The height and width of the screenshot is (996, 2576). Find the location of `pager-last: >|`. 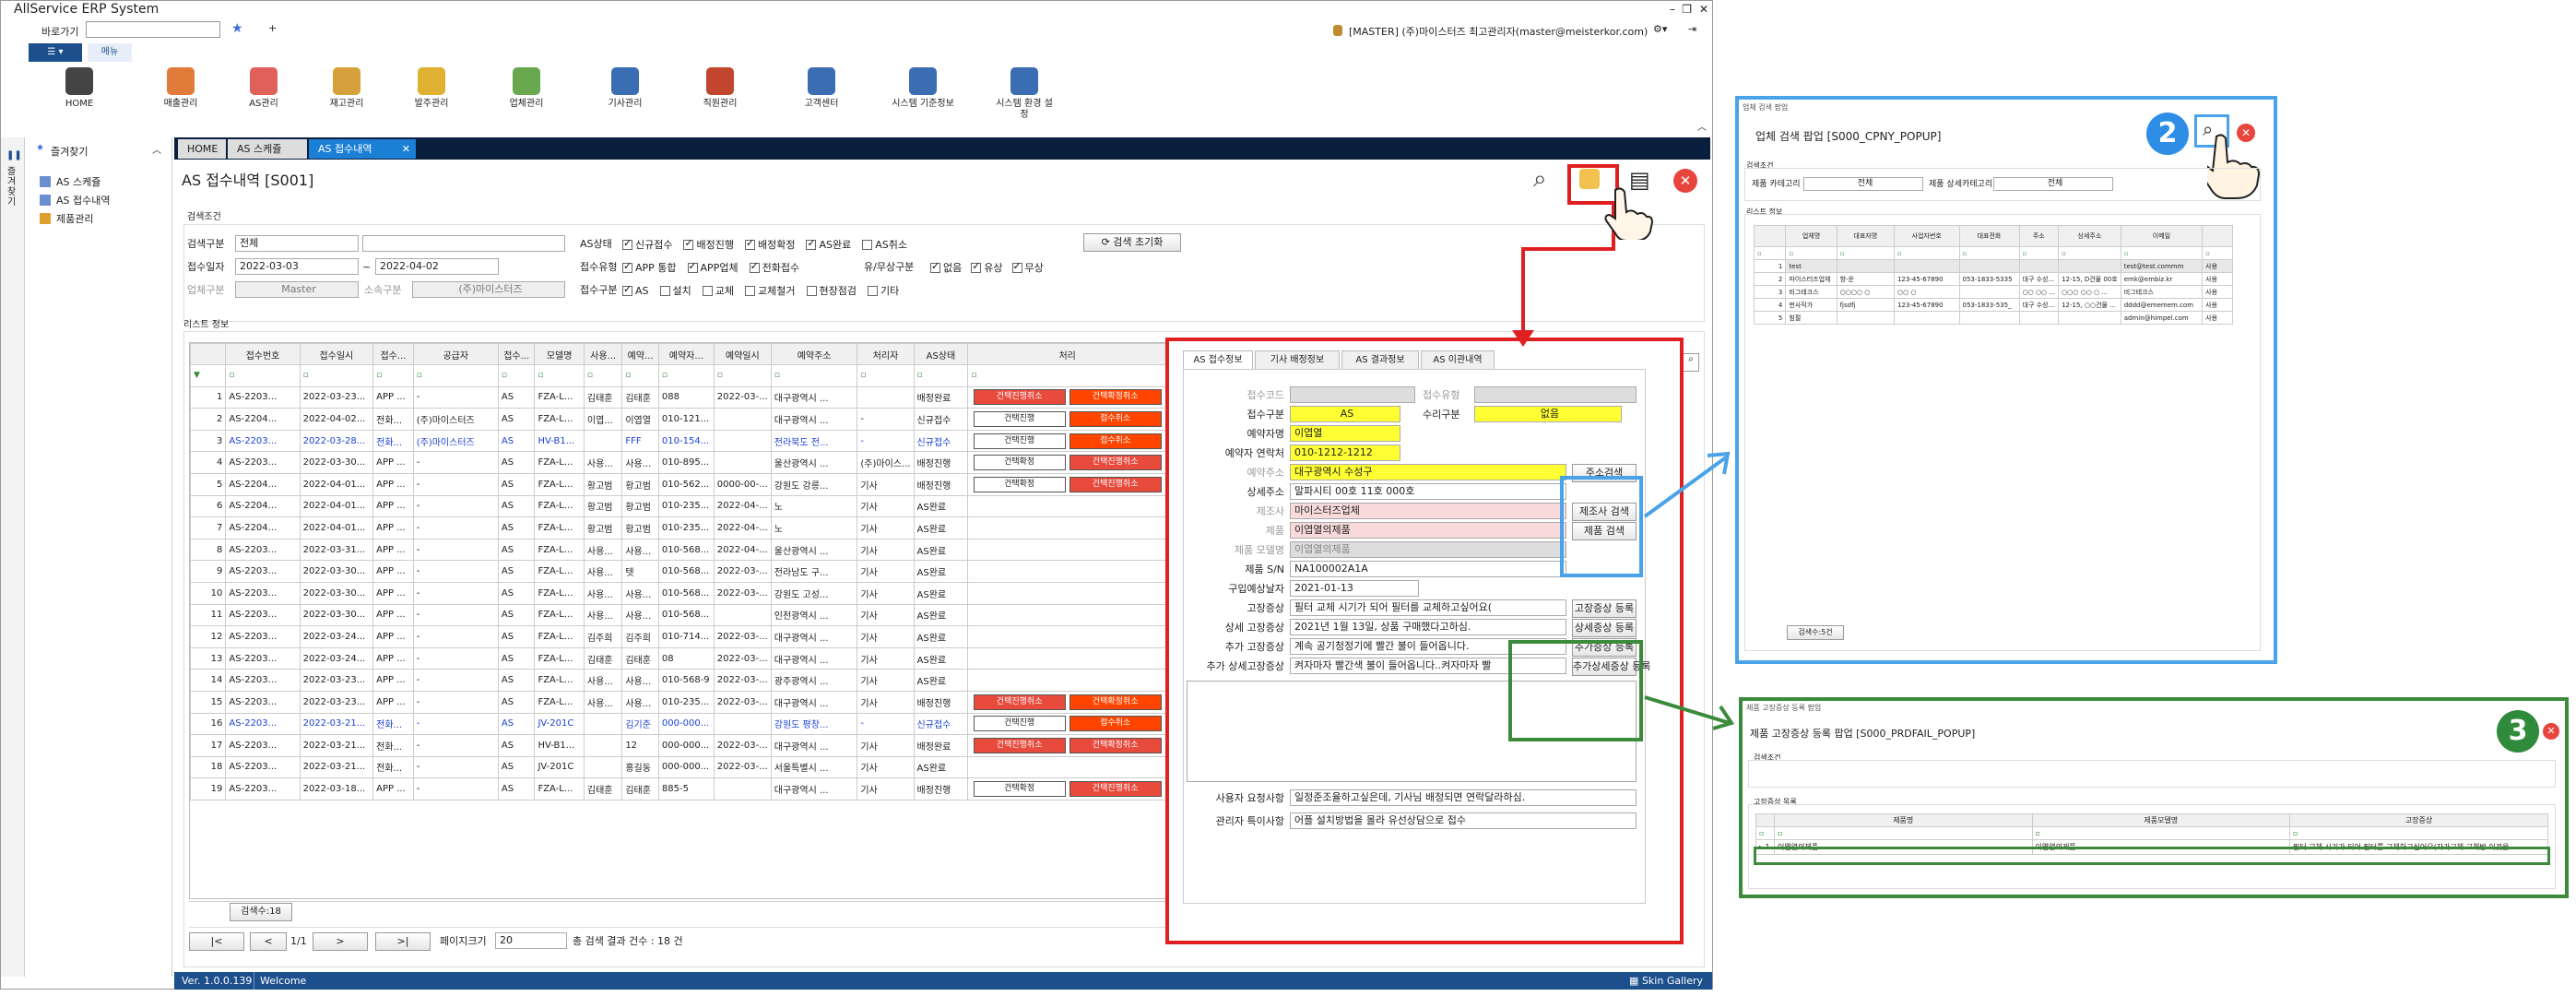

pager-last: >| is located at coordinates (403, 941).